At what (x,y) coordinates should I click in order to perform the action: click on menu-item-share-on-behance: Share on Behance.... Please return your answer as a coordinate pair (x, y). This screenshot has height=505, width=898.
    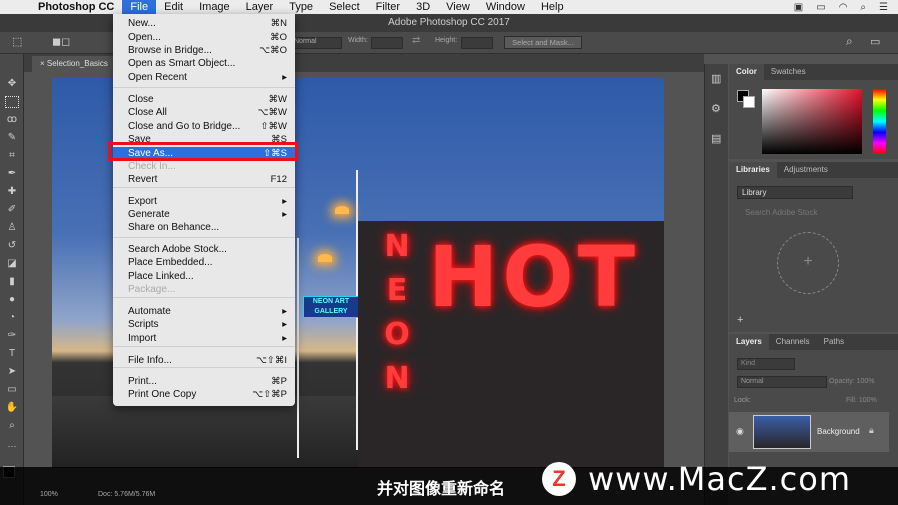
    Looking at the image, I should click on (204, 227).